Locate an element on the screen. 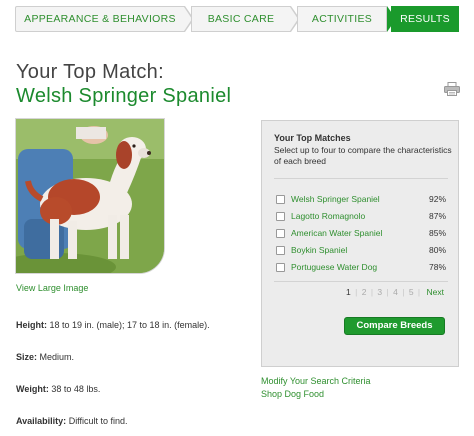 The width and height of the screenshot is (474, 436). shop-dog-food-link: Shop Dog Food is located at coordinates (292, 394).